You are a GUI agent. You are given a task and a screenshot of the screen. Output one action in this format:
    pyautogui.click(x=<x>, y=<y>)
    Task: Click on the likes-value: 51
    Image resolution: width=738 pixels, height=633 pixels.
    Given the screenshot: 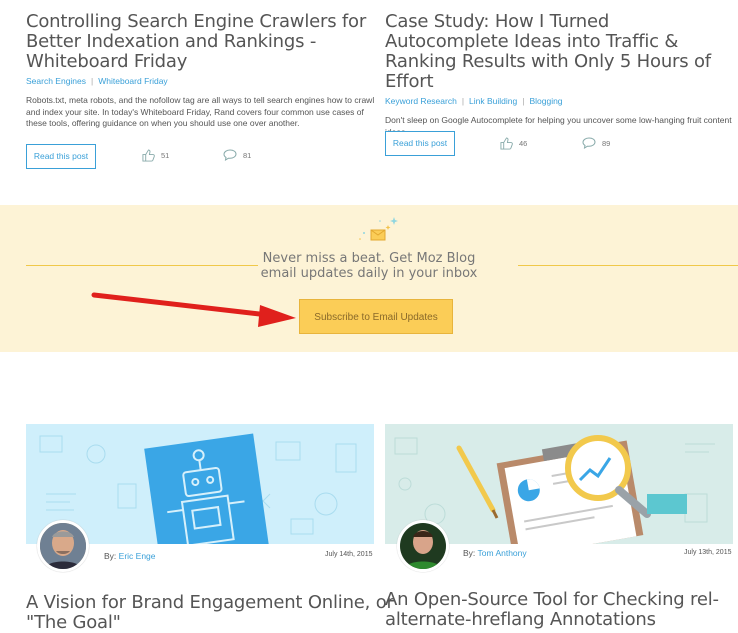 What is the action you would take?
    pyautogui.click(x=165, y=155)
    